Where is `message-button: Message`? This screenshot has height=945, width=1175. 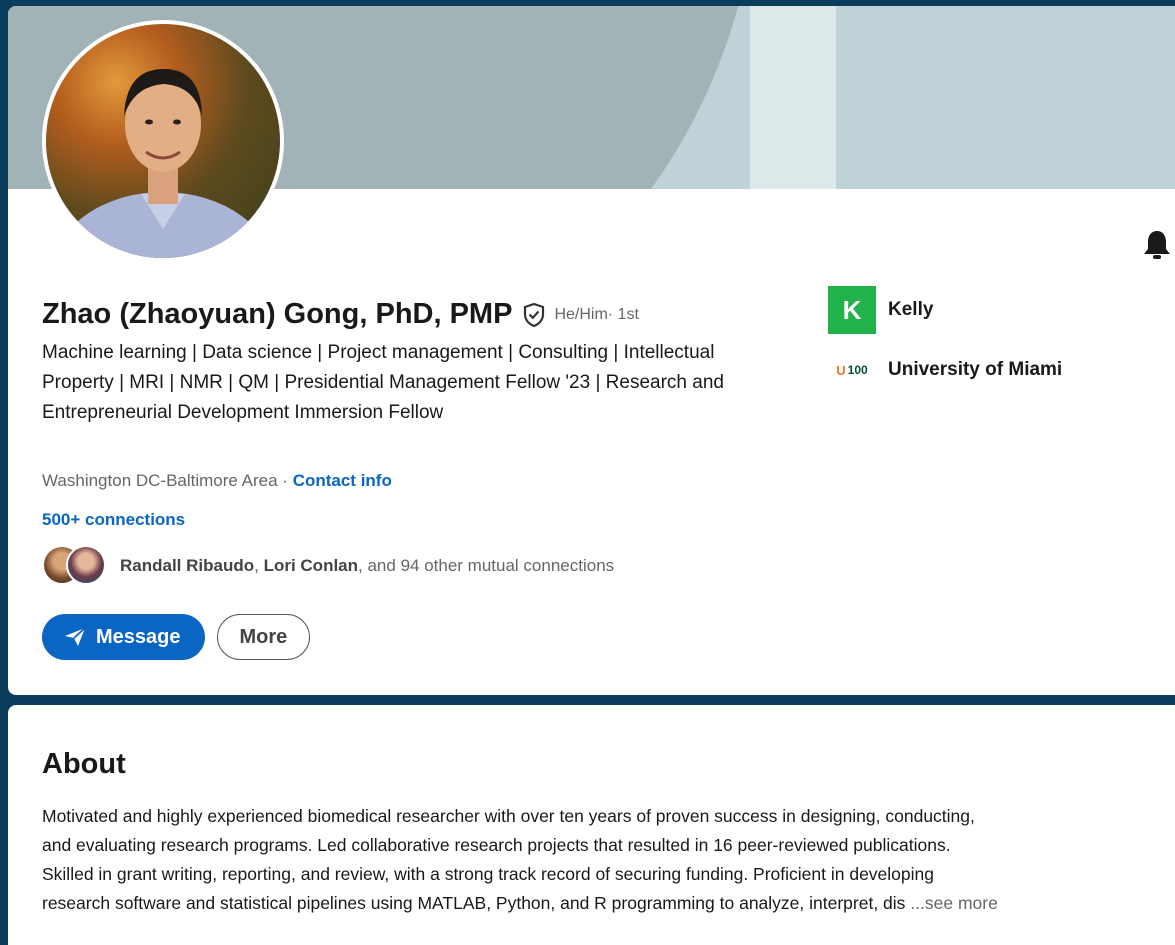 message-button: Message is located at coordinates (123, 637).